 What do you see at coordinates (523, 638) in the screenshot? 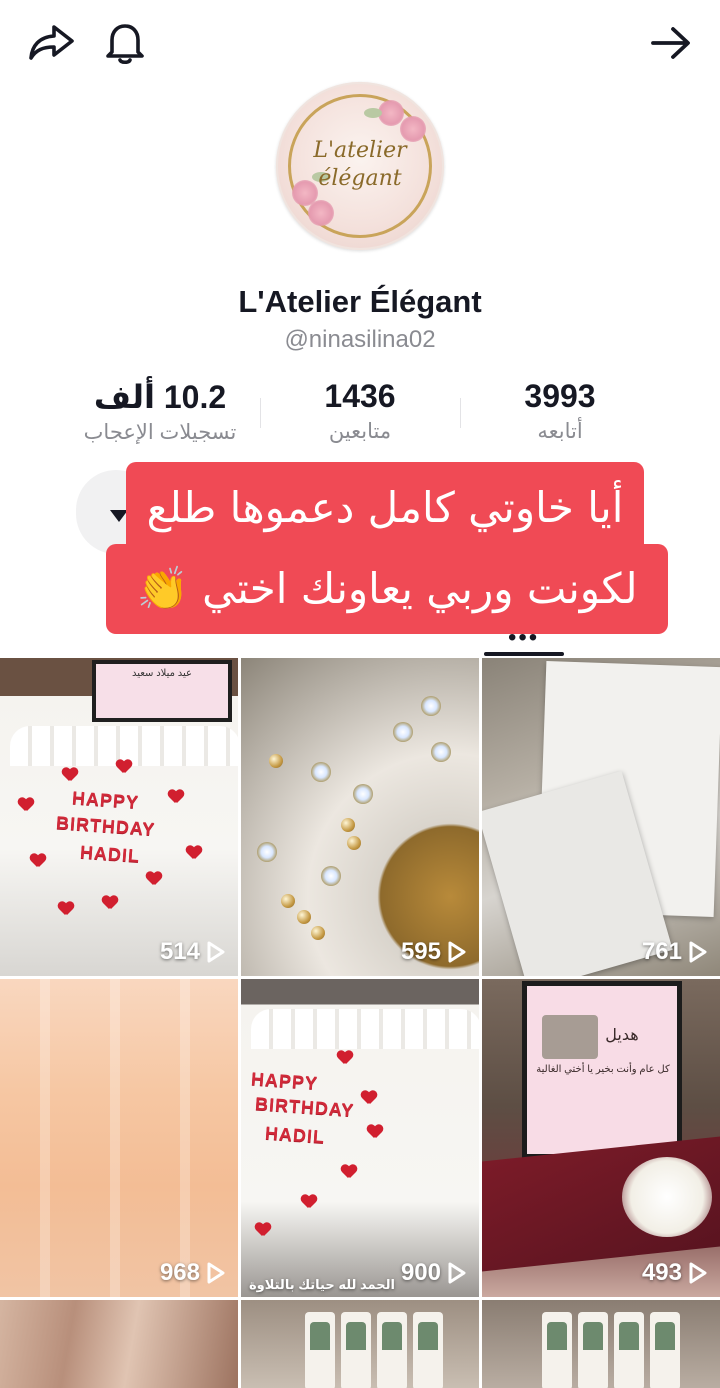
I see `more-dots-icon: •••` at bounding box center [523, 638].